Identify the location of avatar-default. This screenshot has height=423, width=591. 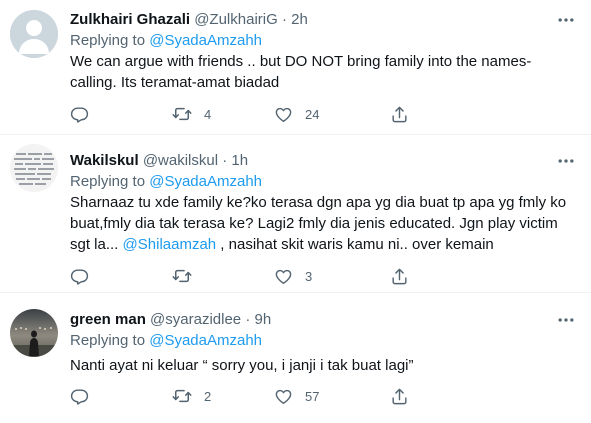
(34, 34).